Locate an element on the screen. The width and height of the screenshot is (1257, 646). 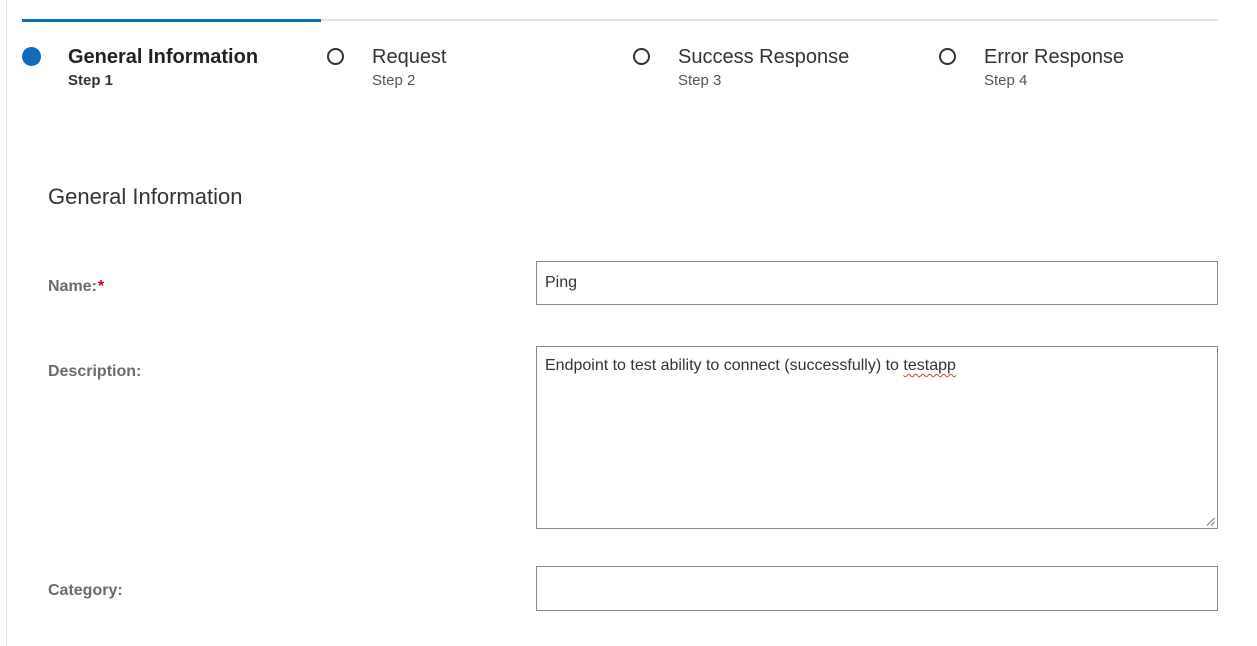
required-indicator: * is located at coordinates (101, 286).